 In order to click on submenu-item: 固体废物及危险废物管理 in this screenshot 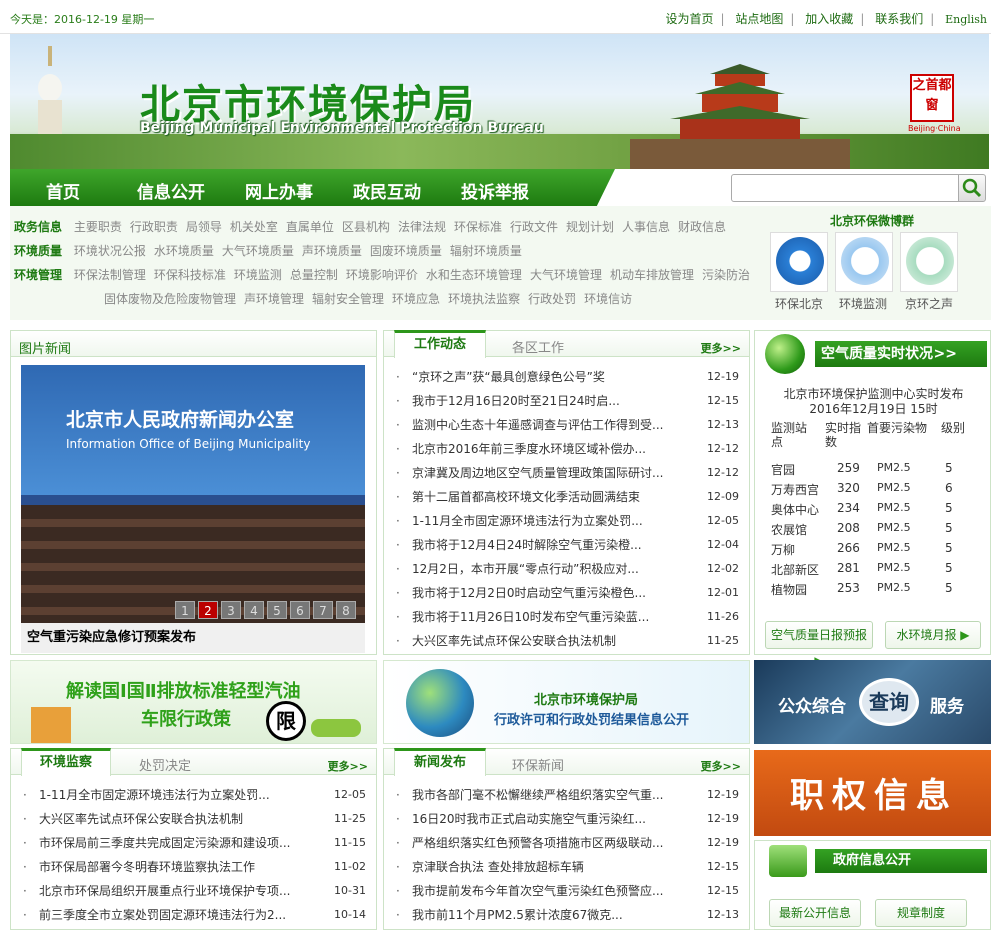, I will do `click(170, 299)`.